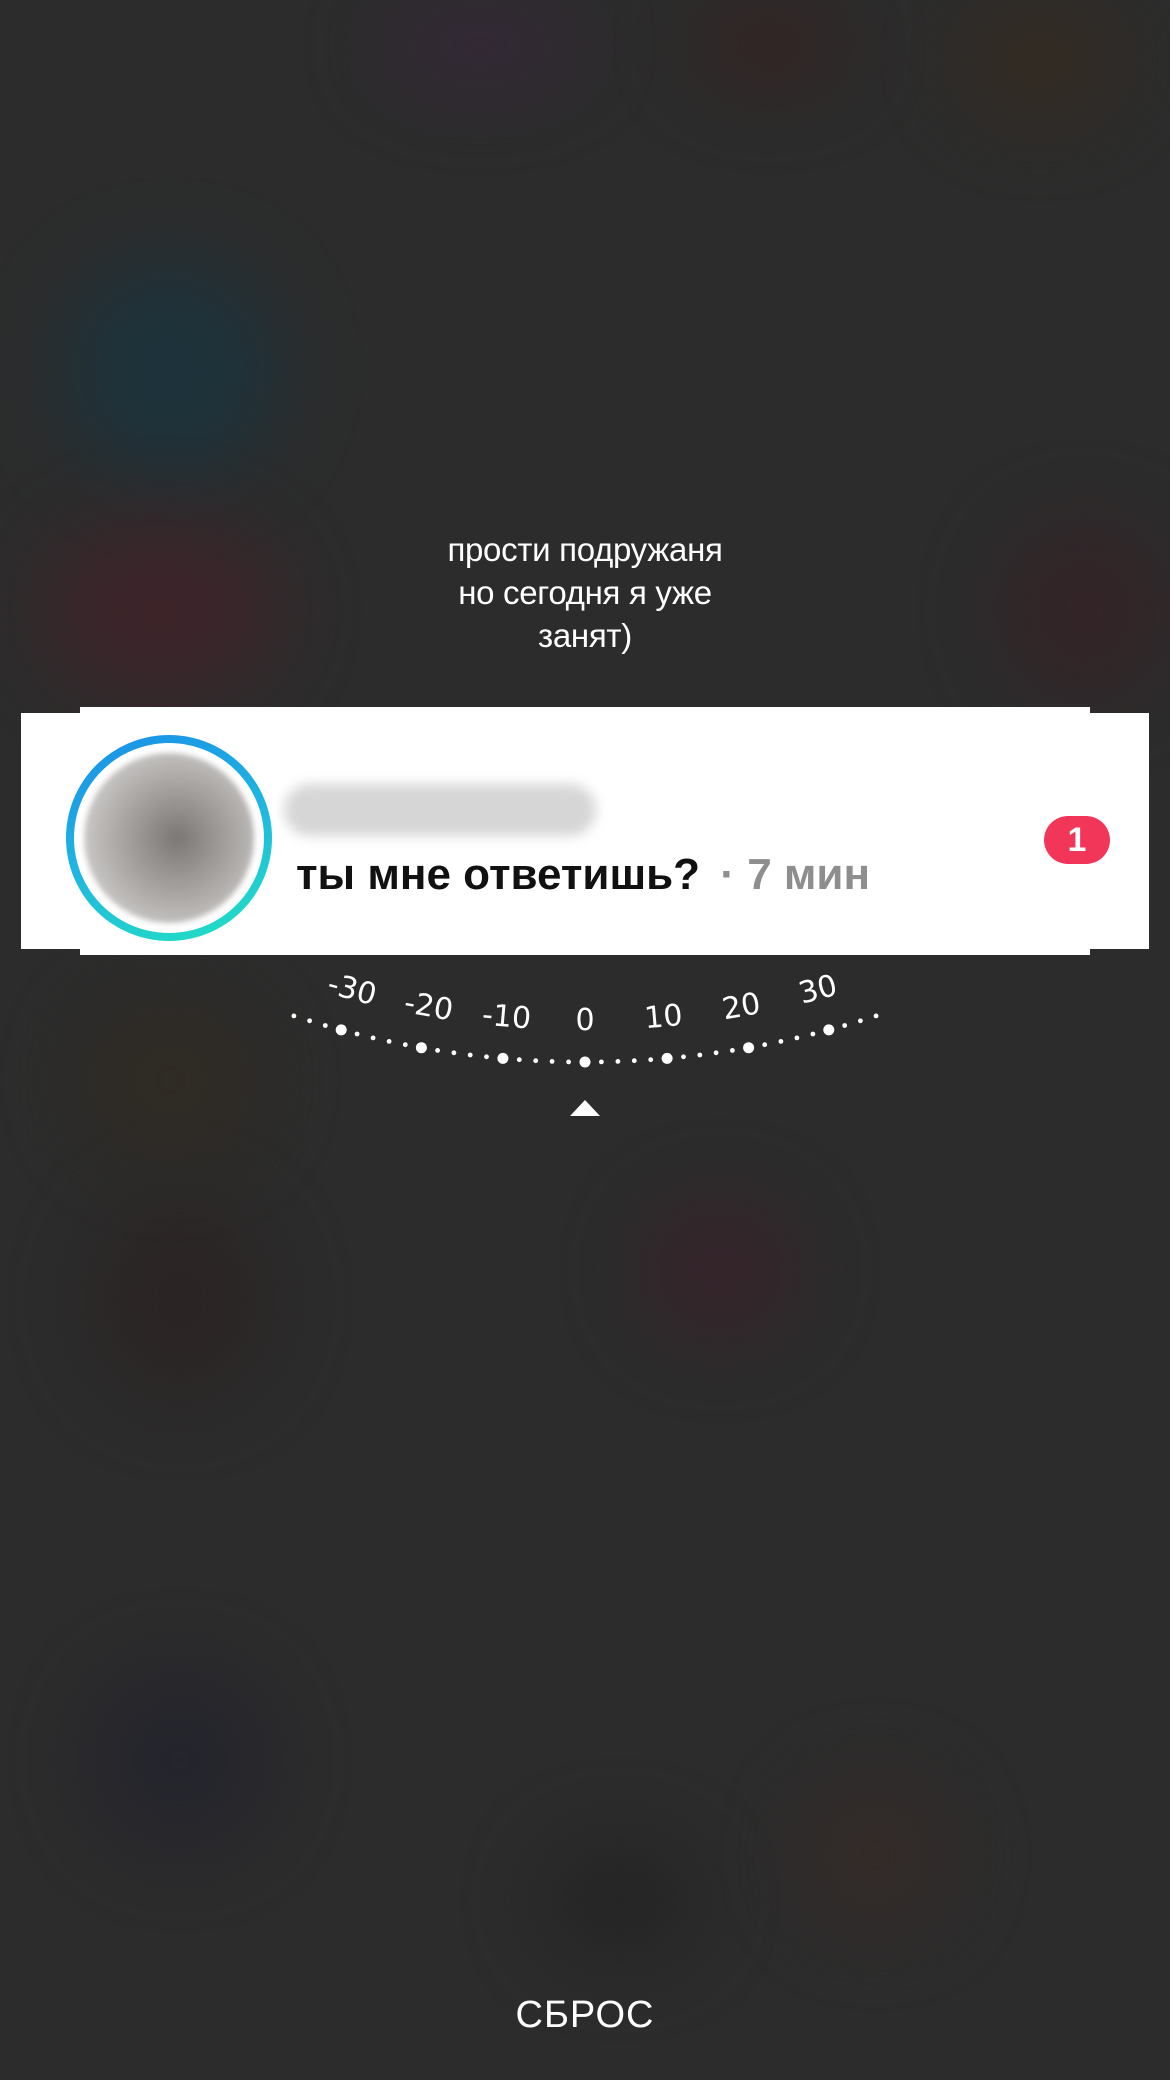 This screenshot has height=2080, width=1170. I want to click on unread-badge: 1, so click(1077, 840).